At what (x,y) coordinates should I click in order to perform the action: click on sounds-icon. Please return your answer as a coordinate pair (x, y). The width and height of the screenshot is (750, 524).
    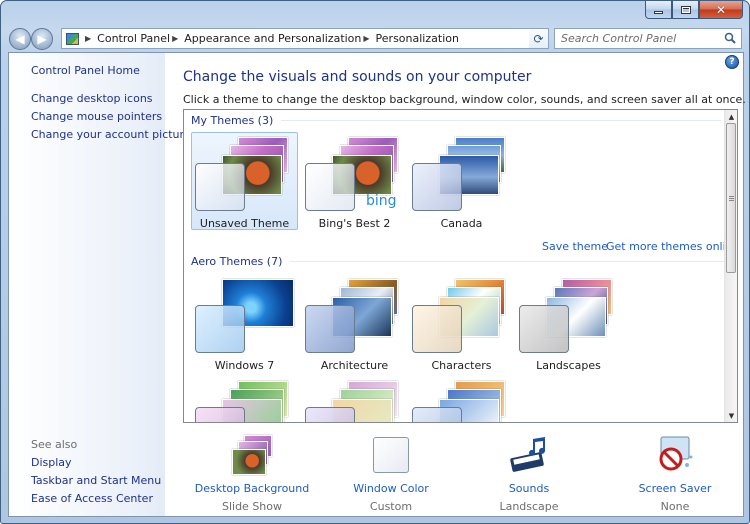
    Looking at the image, I should click on (529, 455).